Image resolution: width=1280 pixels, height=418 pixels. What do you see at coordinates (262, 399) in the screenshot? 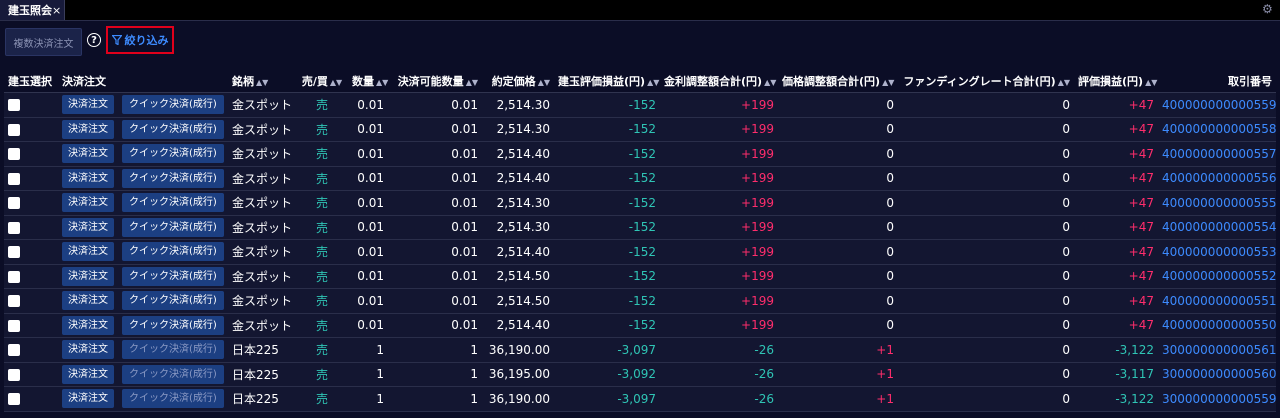
I see `symbol-cell: 日本225` at bounding box center [262, 399].